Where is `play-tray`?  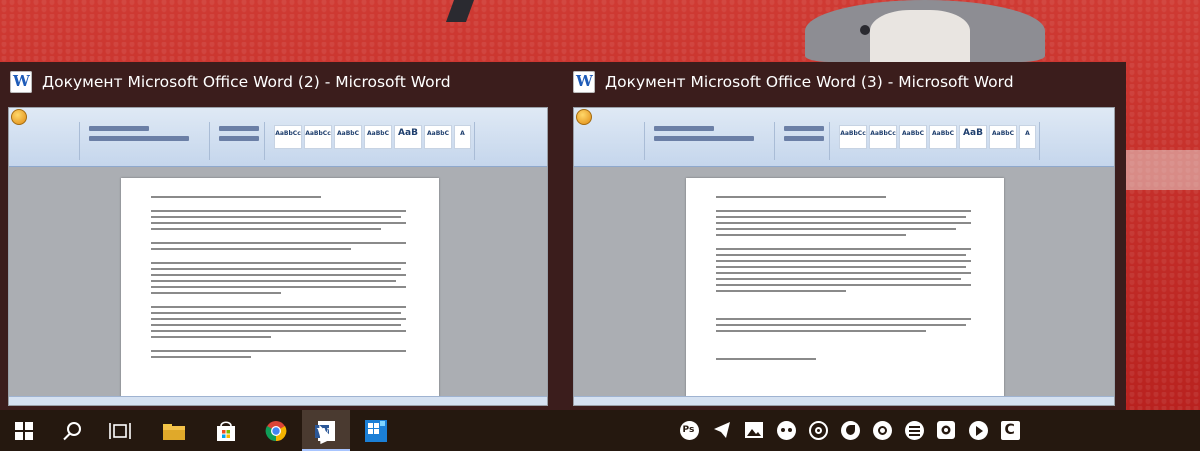 play-tray is located at coordinates (978, 430).